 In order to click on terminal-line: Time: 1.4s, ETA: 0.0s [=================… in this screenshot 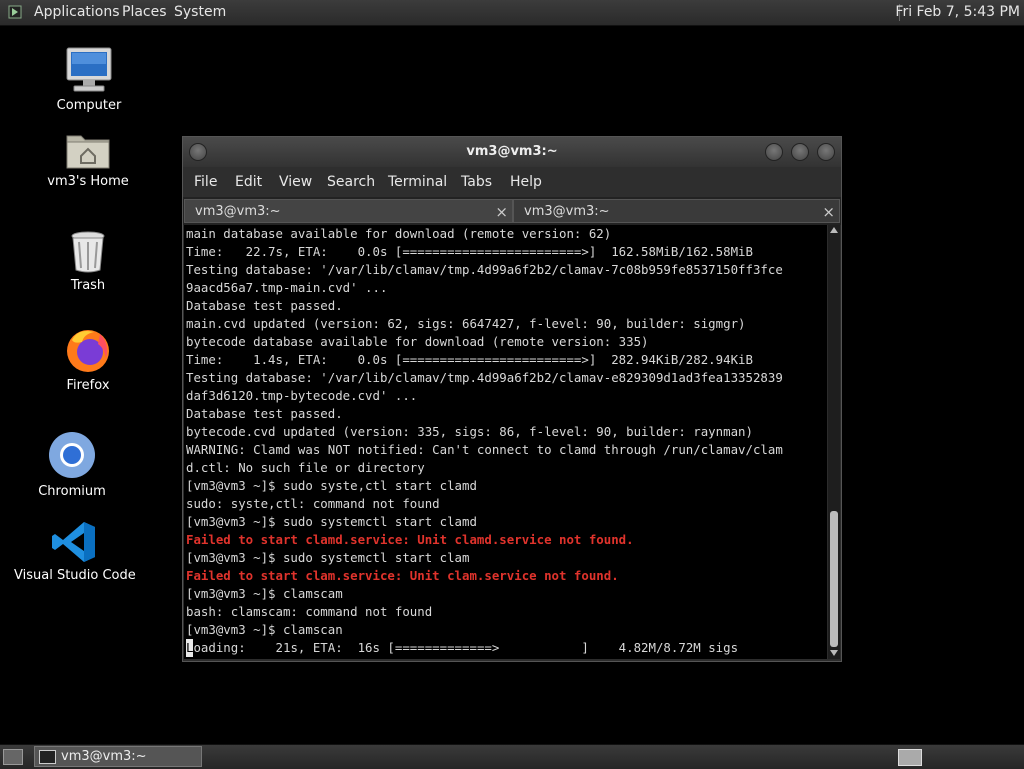, I will do `click(469, 359)`.